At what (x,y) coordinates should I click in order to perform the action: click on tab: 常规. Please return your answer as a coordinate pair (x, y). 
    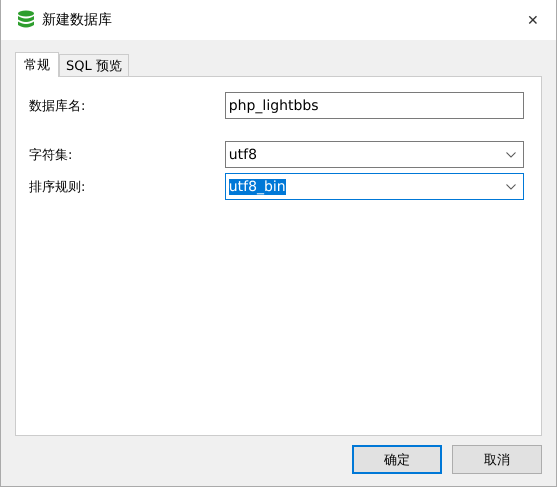
    Looking at the image, I should click on (37, 64).